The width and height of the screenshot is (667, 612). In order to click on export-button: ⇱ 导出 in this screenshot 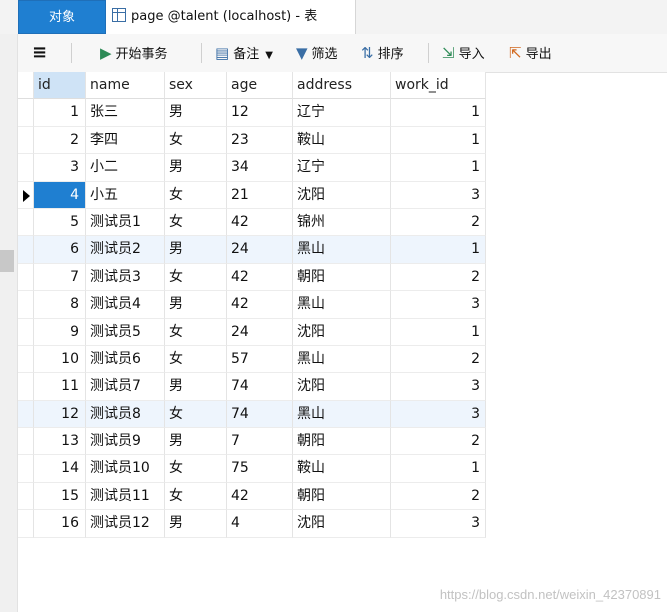, I will do `click(530, 53)`.